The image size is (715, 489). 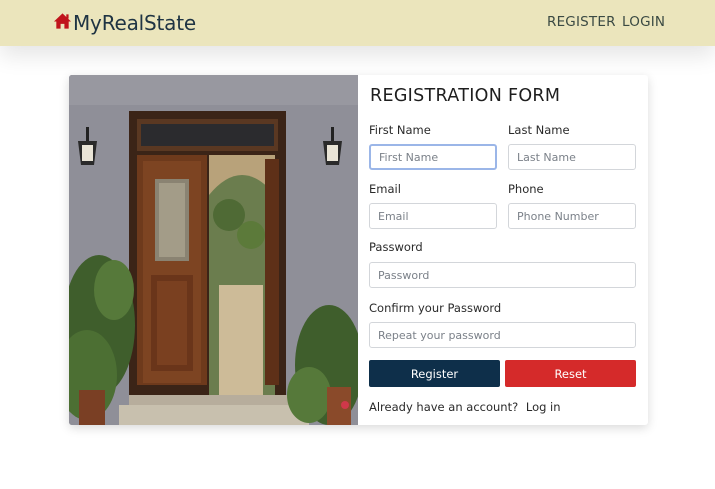 I want to click on register-button: Register, so click(x=434, y=373).